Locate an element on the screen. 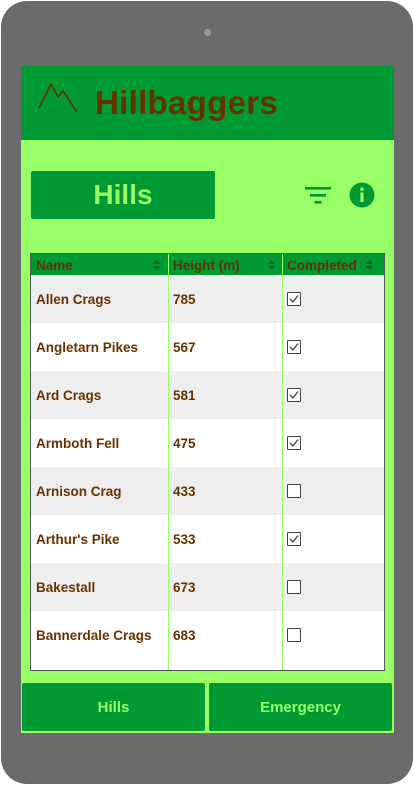  hill-height: 673 is located at coordinates (184, 587).